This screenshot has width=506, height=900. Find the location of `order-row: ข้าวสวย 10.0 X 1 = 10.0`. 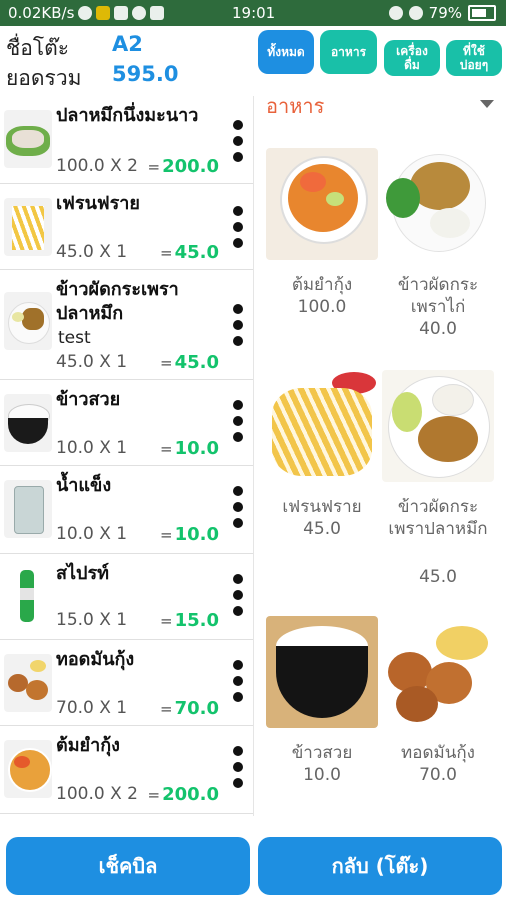

order-row: ข้าวสวย 10.0 X 1 = 10.0 is located at coordinates (126, 423).